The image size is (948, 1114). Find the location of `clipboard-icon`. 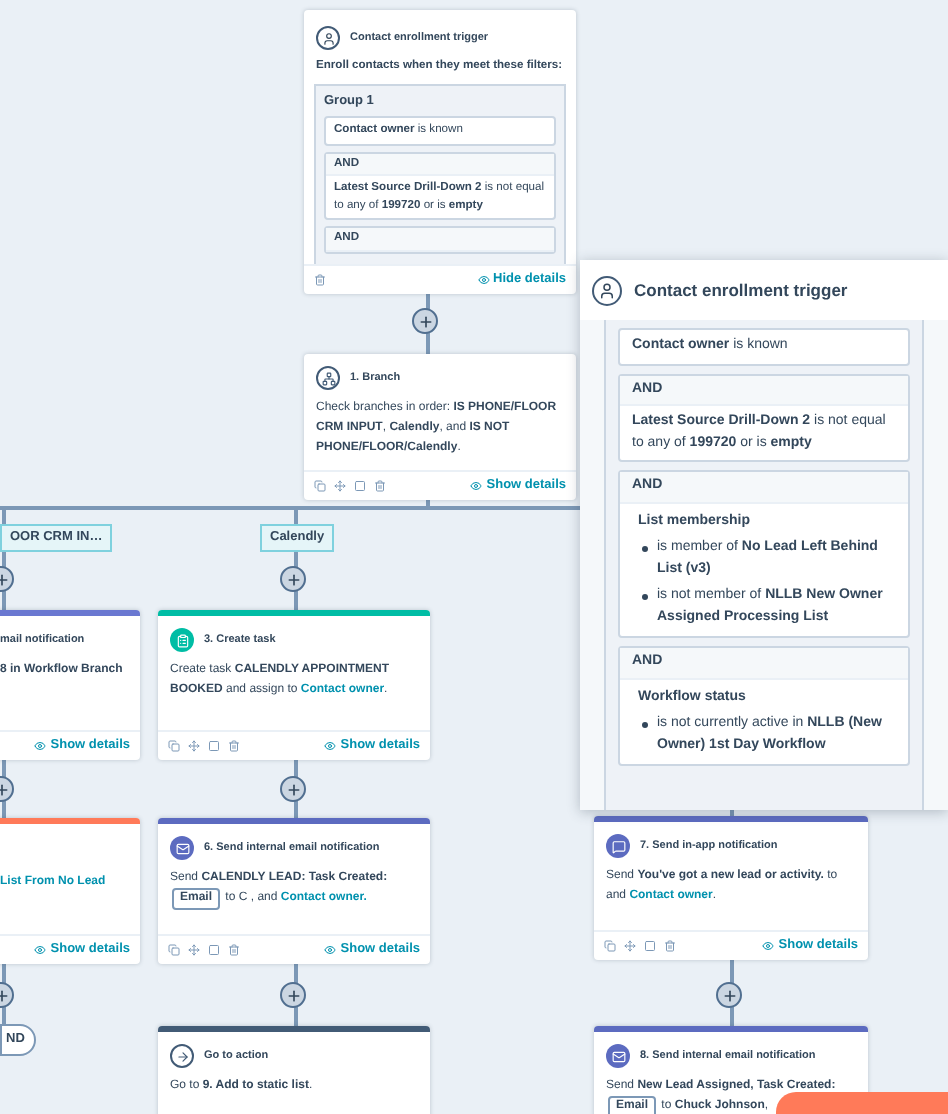

clipboard-icon is located at coordinates (182, 640).